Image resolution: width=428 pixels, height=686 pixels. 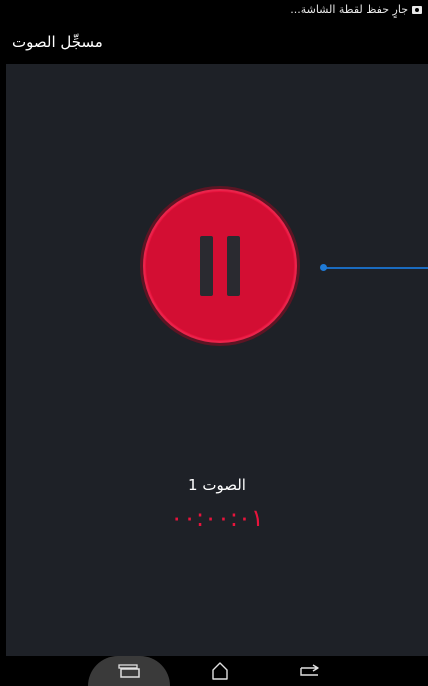 I want to click on record-button-ring, so click(x=220, y=266).